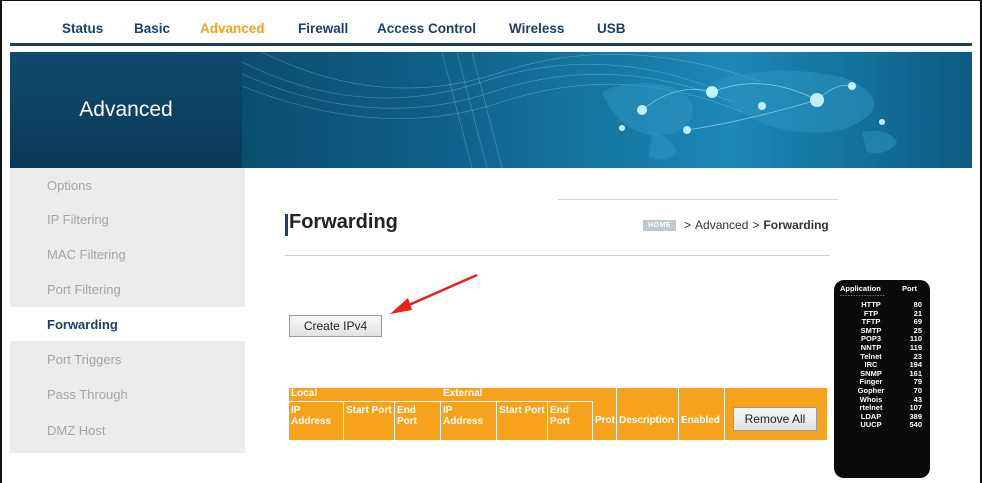 The height and width of the screenshot is (483, 982). Describe the element at coordinates (426, 28) in the screenshot. I see `nav-tab-access-control: Access Control` at that location.